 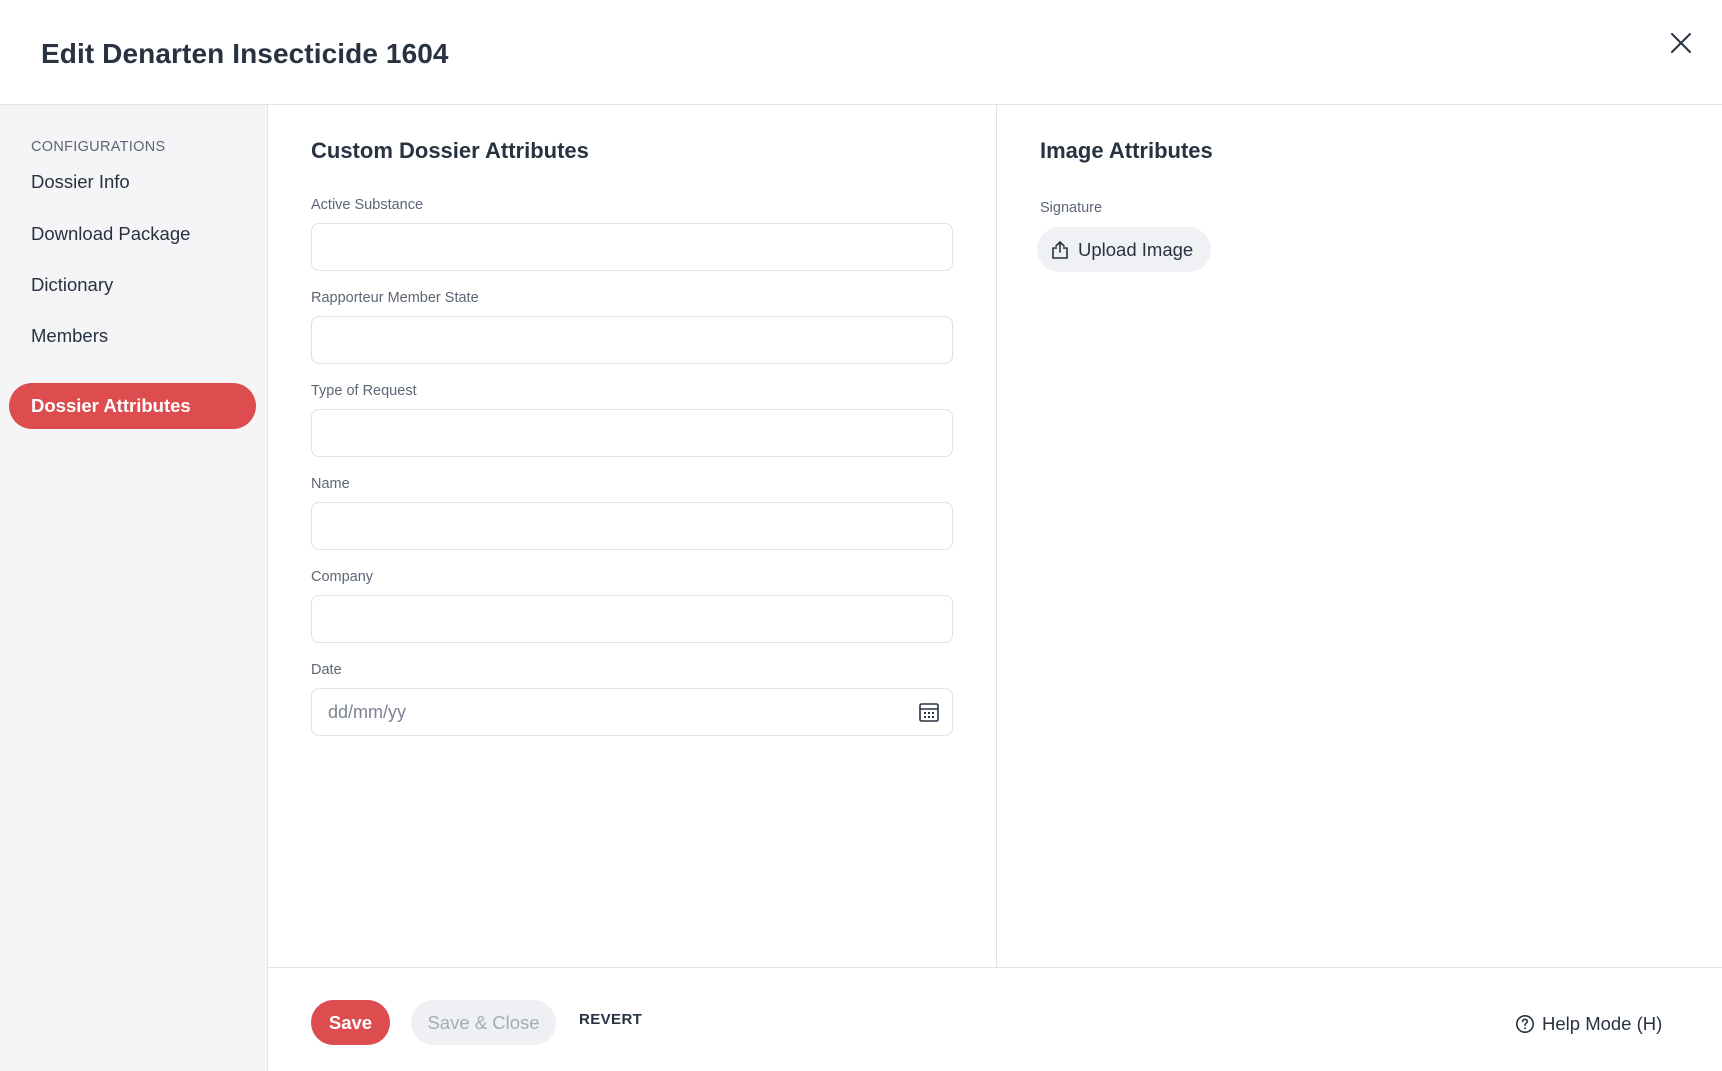 What do you see at coordinates (483, 1022) in the screenshot?
I see `save-close-button: Save & Close` at bounding box center [483, 1022].